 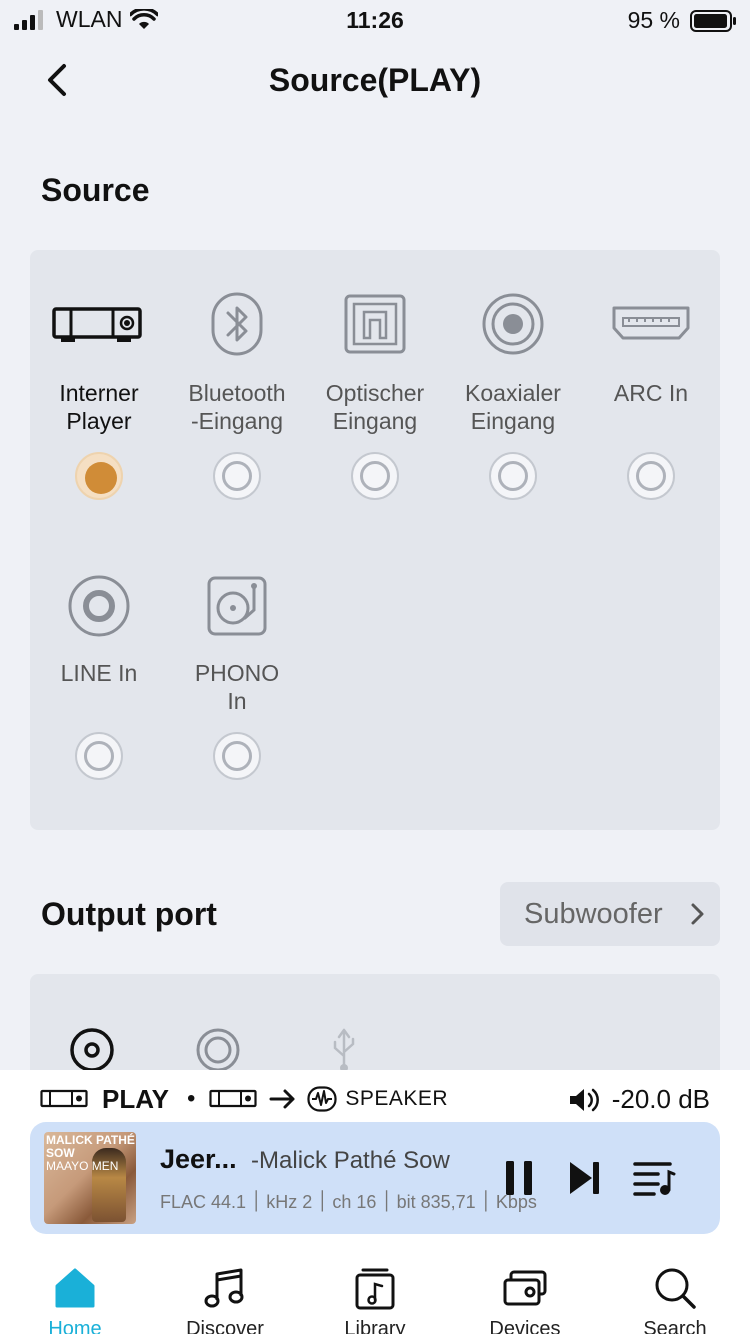 I want to click on chevron-right-icon, so click(x=697, y=914).